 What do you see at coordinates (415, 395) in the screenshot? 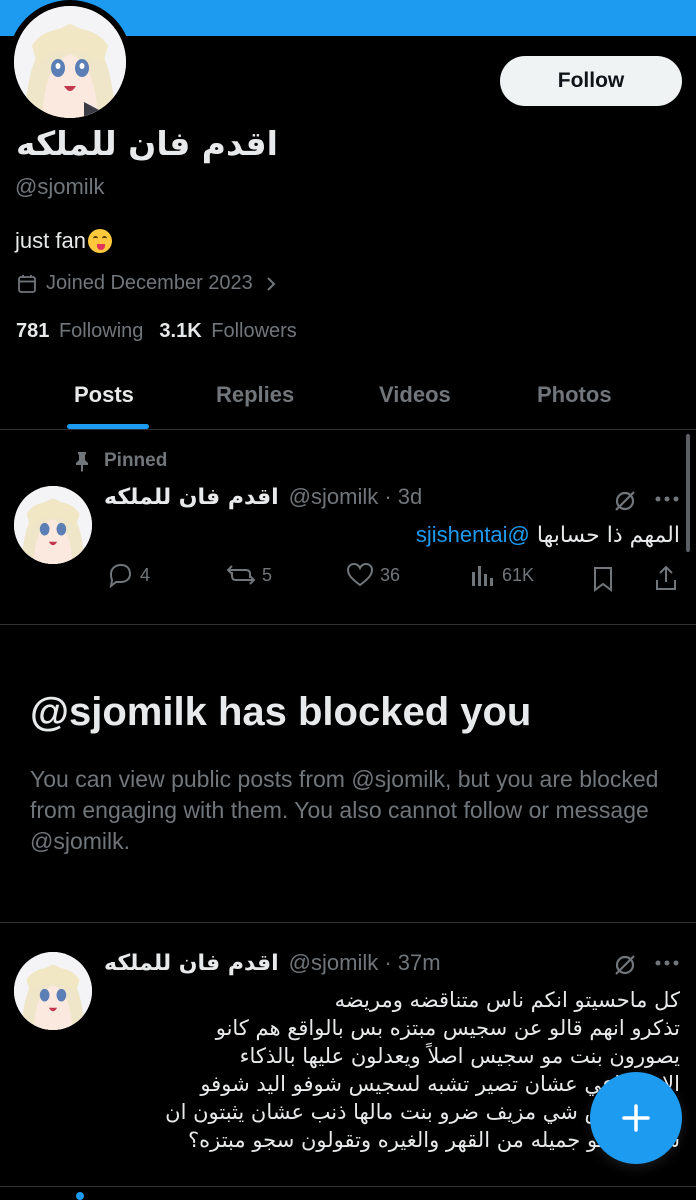
I see `tab-videos: Videos` at bounding box center [415, 395].